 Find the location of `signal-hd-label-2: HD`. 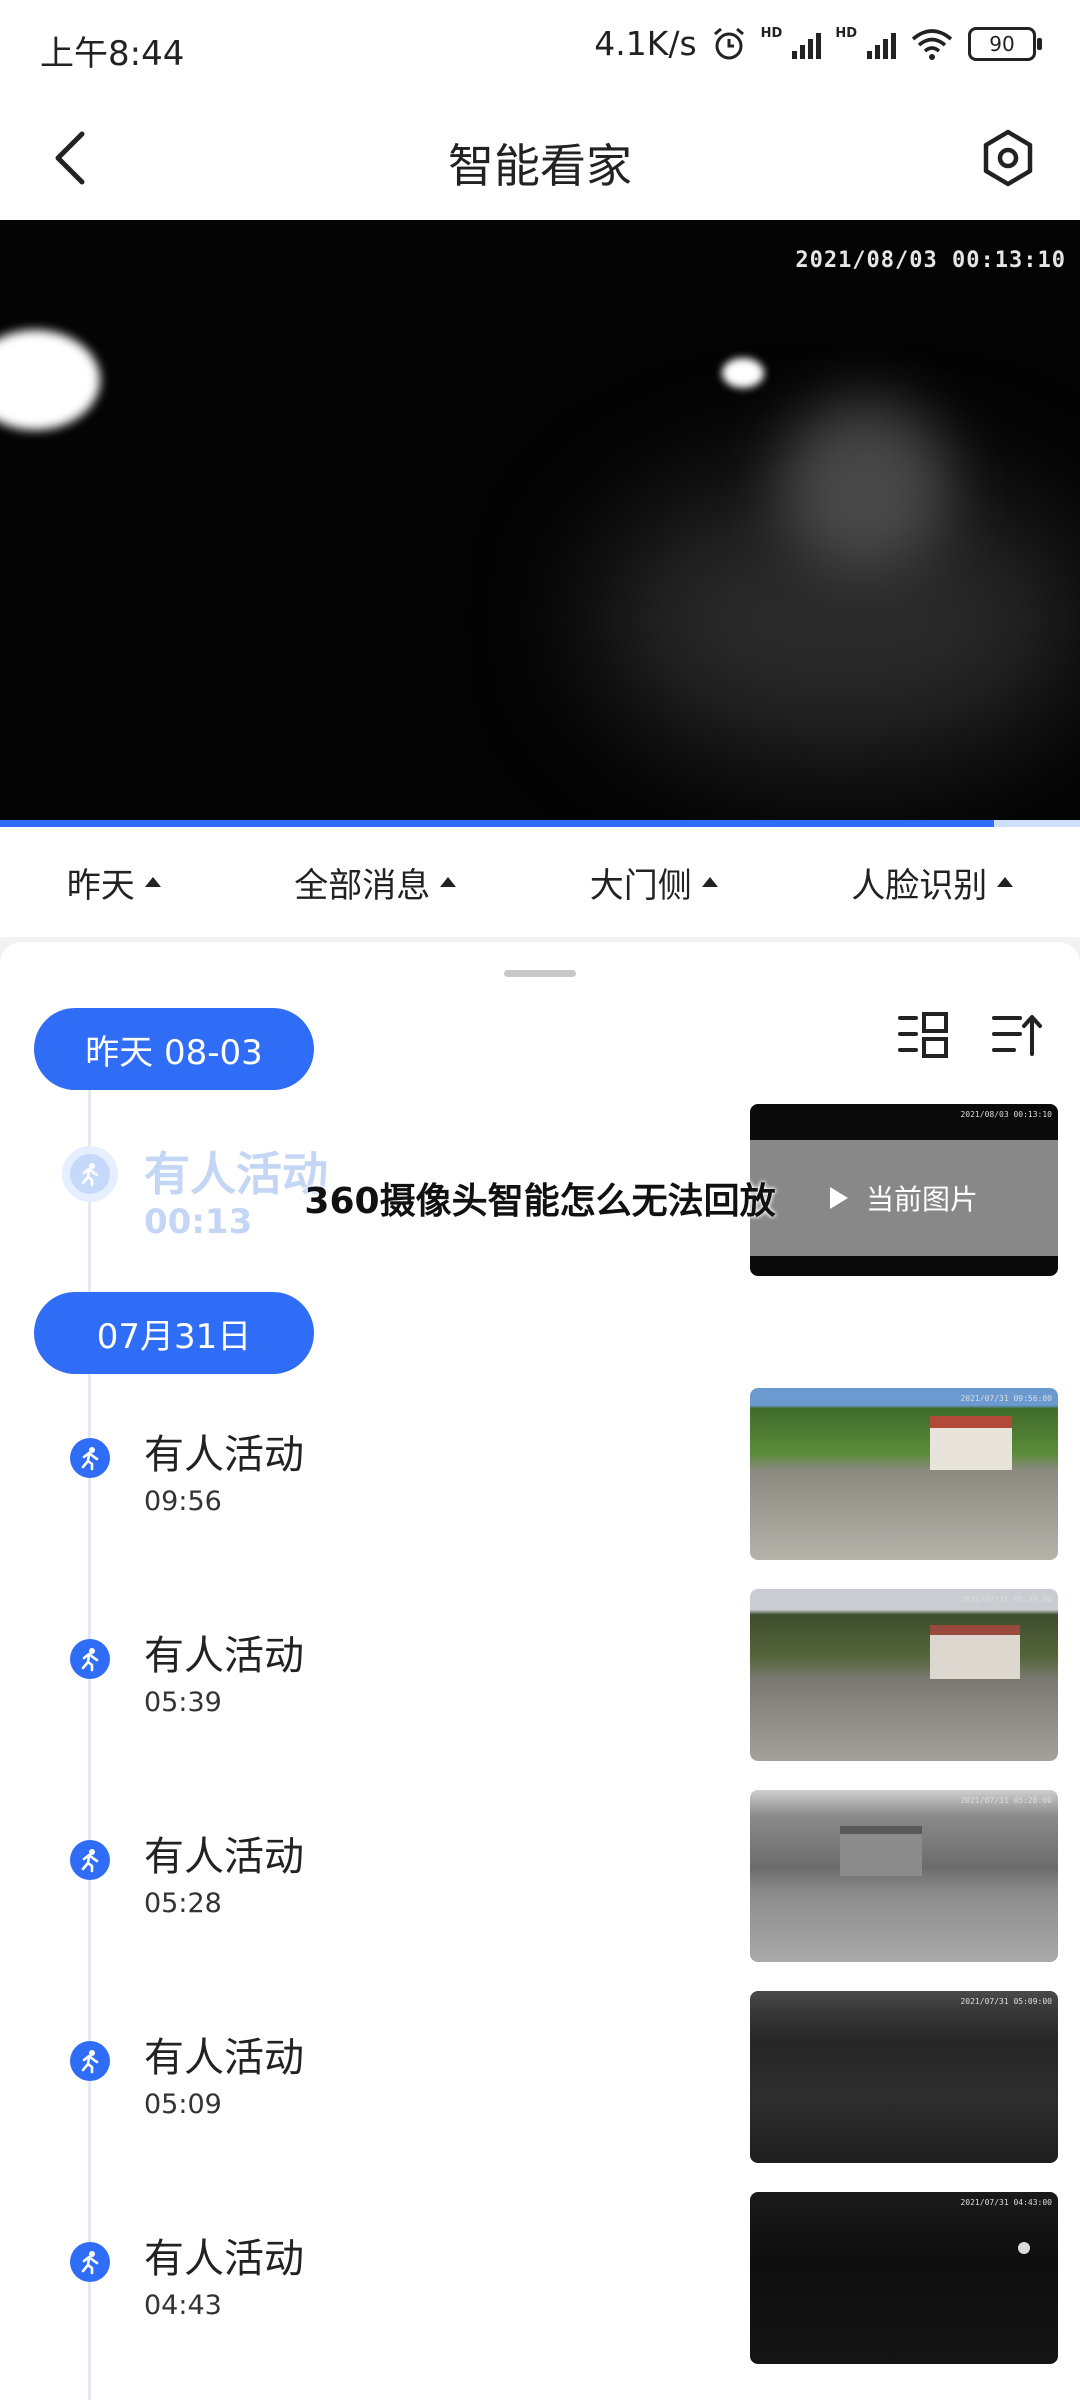

signal-hd-label-2: HD is located at coordinates (846, 33).